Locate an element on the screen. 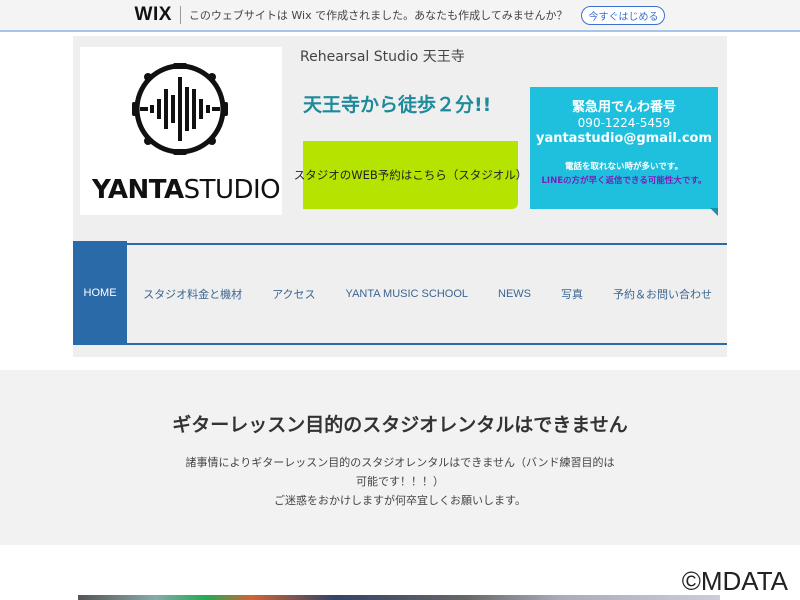 This screenshot has width=800, height=600. notice-line: 諸事情によりギターレッスン目的のスタジオレンタルはできません（バンド練習目的は is located at coordinates (400, 462).